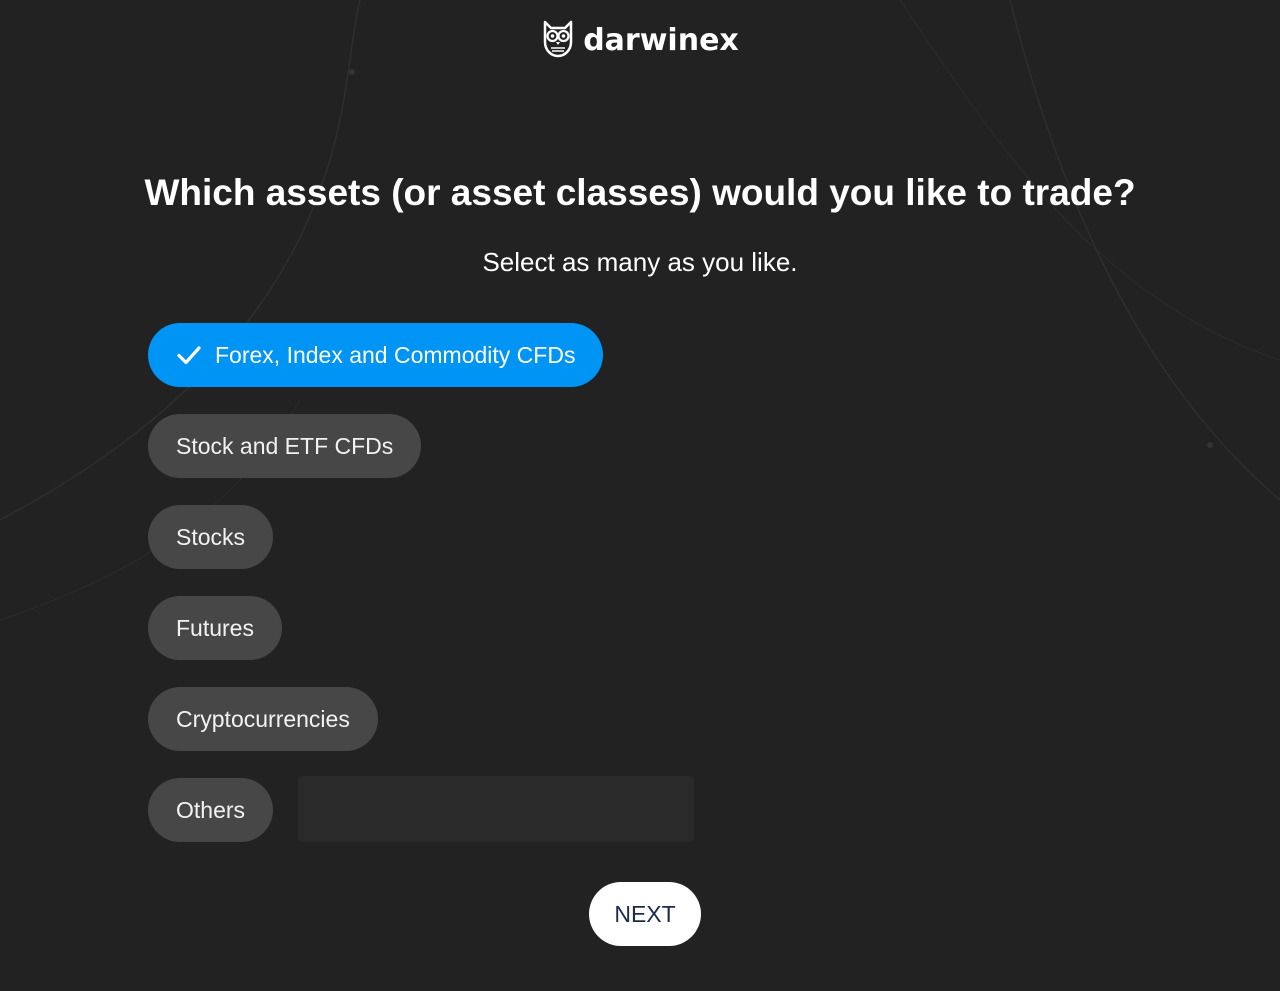  I want to click on option-stocks: Stocks, so click(211, 537).